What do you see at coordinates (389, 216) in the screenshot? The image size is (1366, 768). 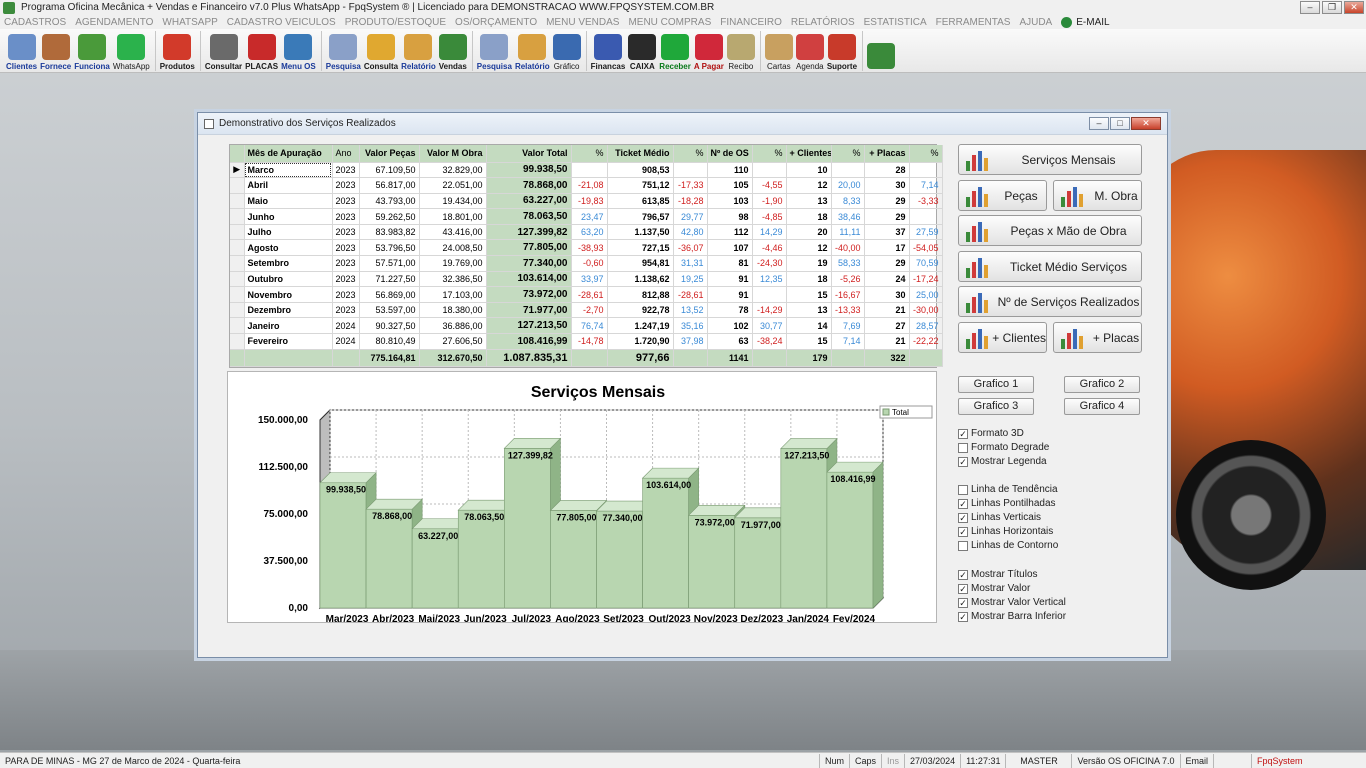 I see `cell-pecas: 59.262,50` at bounding box center [389, 216].